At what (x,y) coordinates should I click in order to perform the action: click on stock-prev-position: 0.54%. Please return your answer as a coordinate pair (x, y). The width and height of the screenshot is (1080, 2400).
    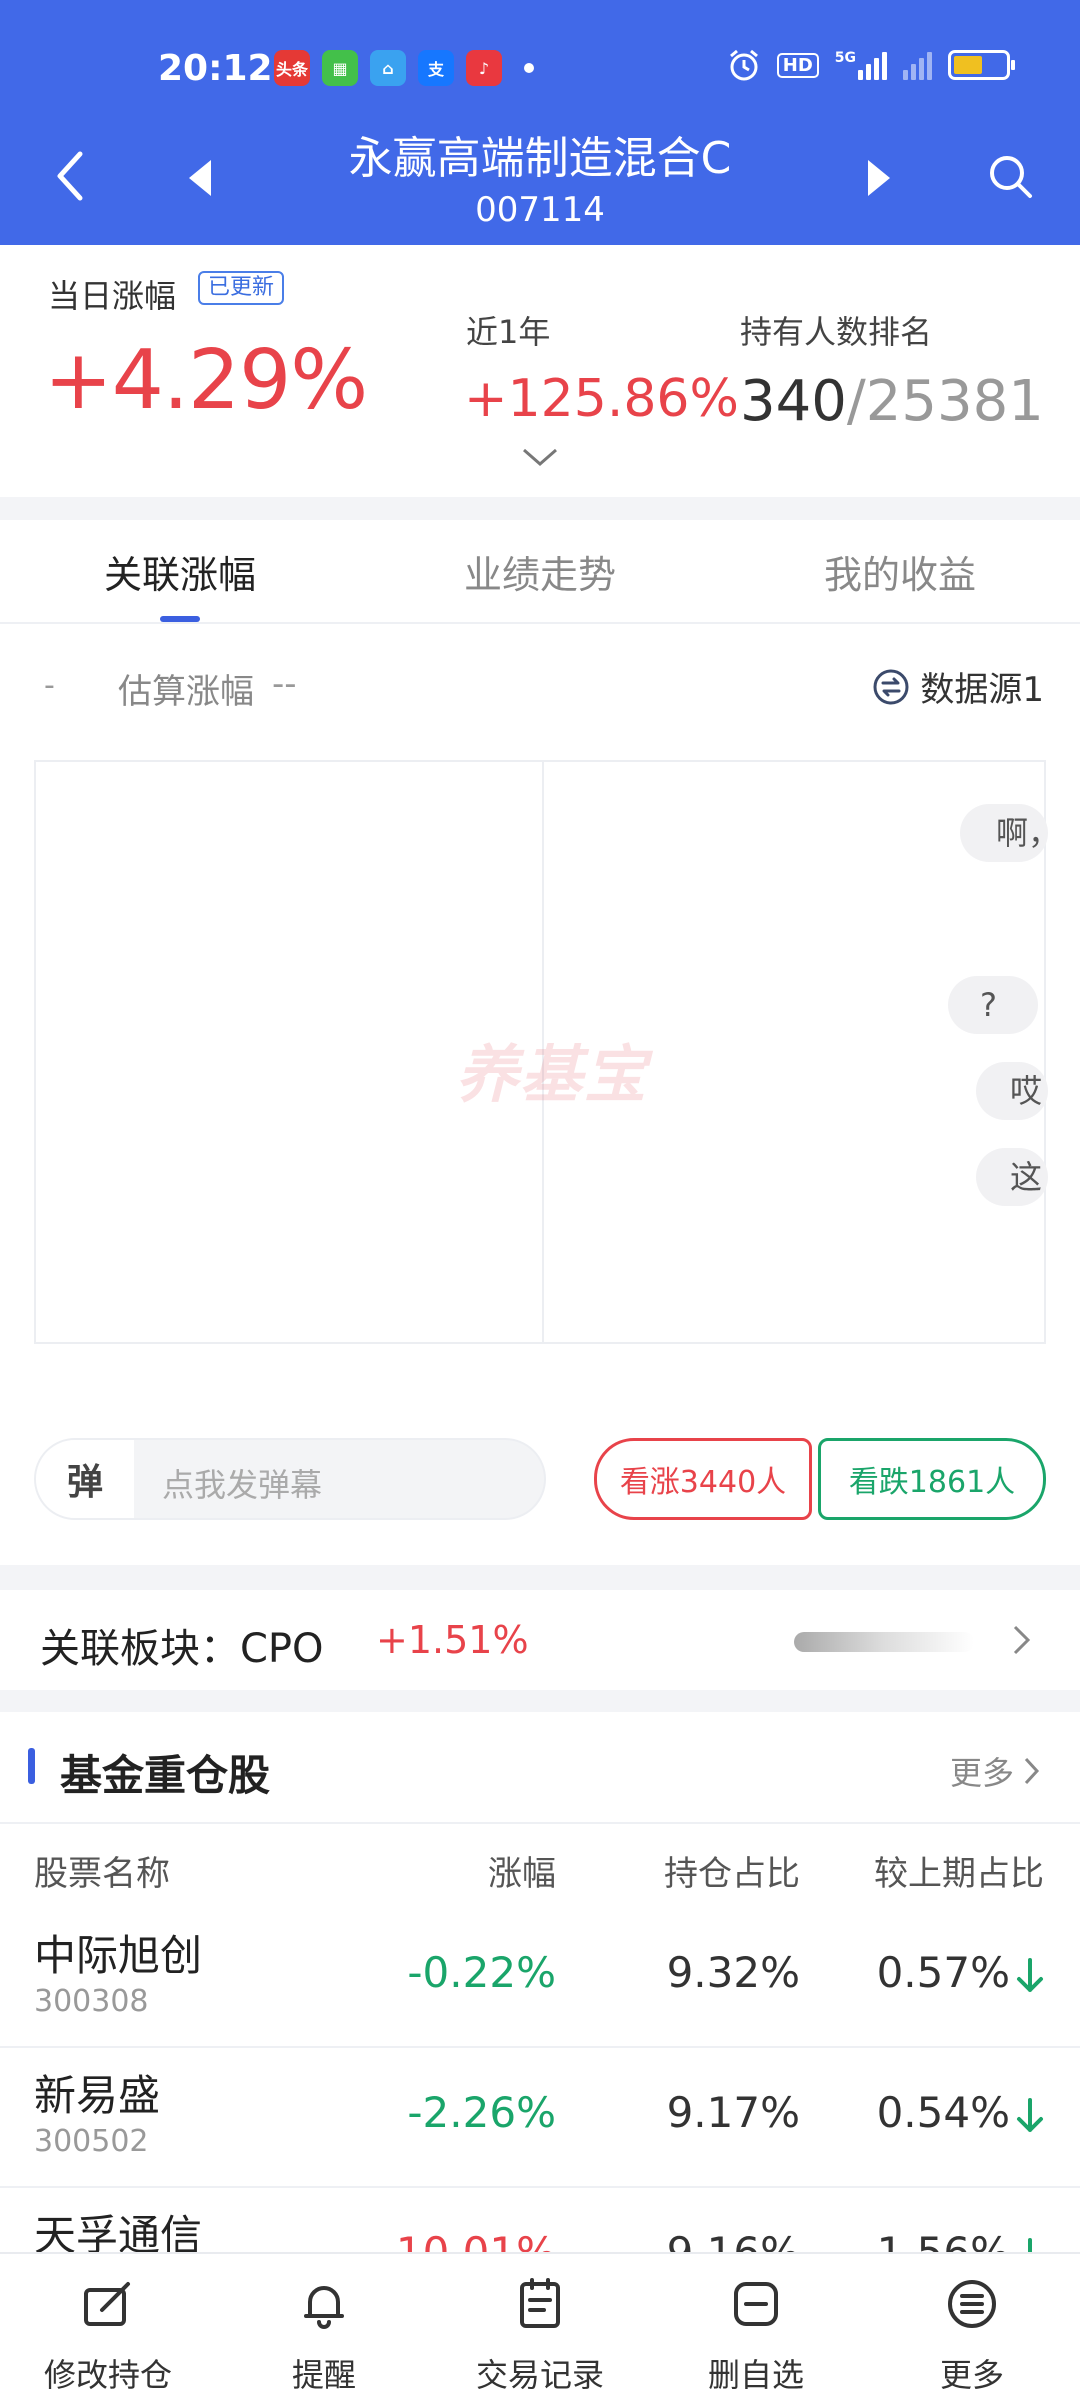
    Looking at the image, I should click on (943, 2112).